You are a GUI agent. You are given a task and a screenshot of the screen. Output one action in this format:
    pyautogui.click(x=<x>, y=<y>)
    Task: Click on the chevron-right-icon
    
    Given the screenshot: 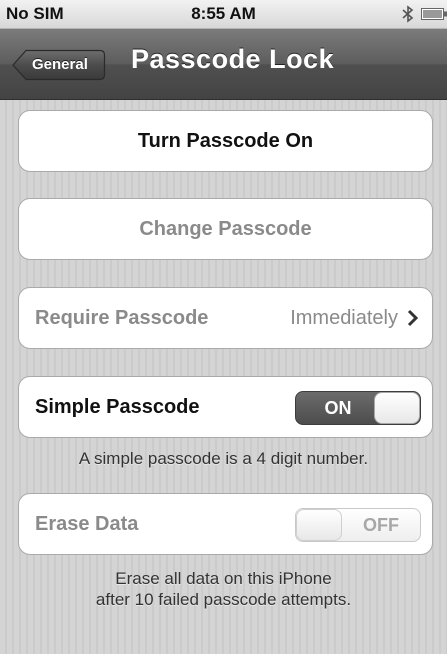 What is the action you would take?
    pyautogui.click(x=413, y=318)
    